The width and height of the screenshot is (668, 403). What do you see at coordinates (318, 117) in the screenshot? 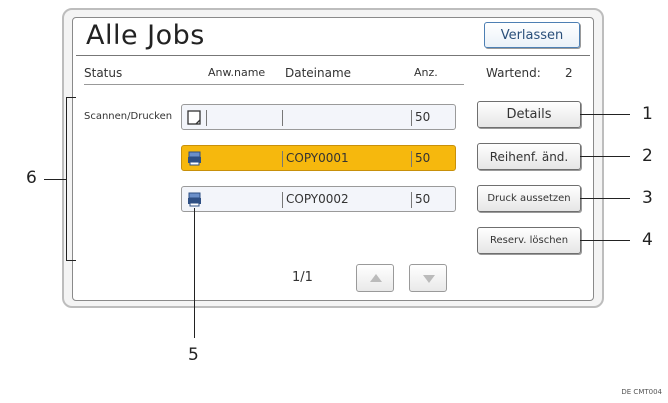
I see `job-row: 50` at bounding box center [318, 117].